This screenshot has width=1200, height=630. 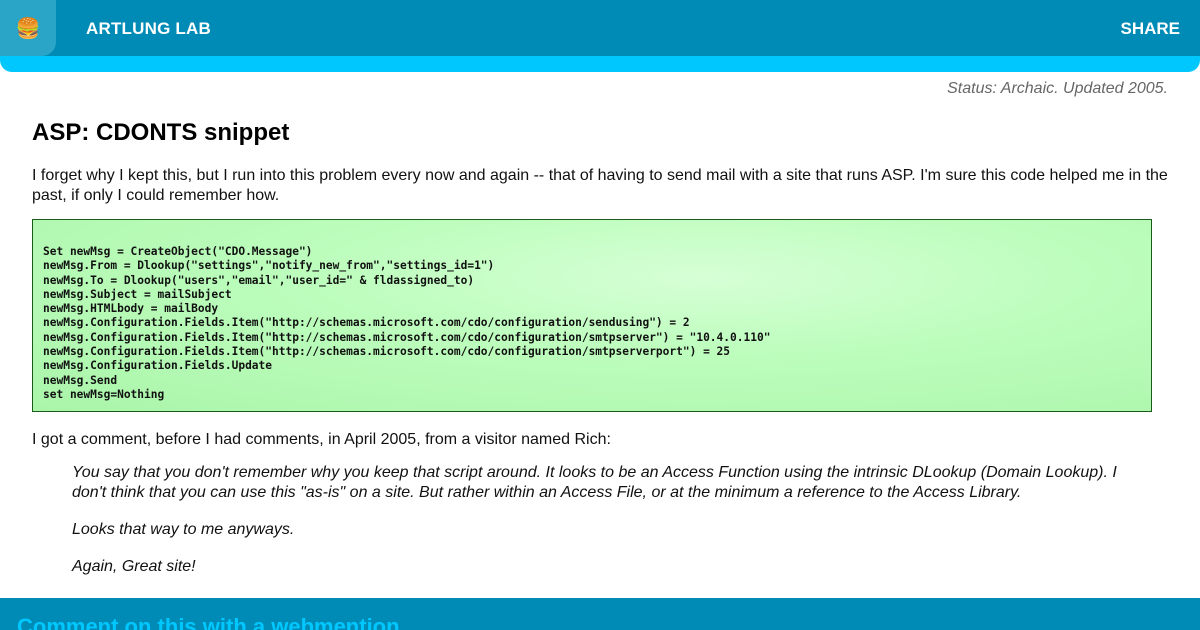 I want to click on code-line: newMsg.Send, so click(x=80, y=380).